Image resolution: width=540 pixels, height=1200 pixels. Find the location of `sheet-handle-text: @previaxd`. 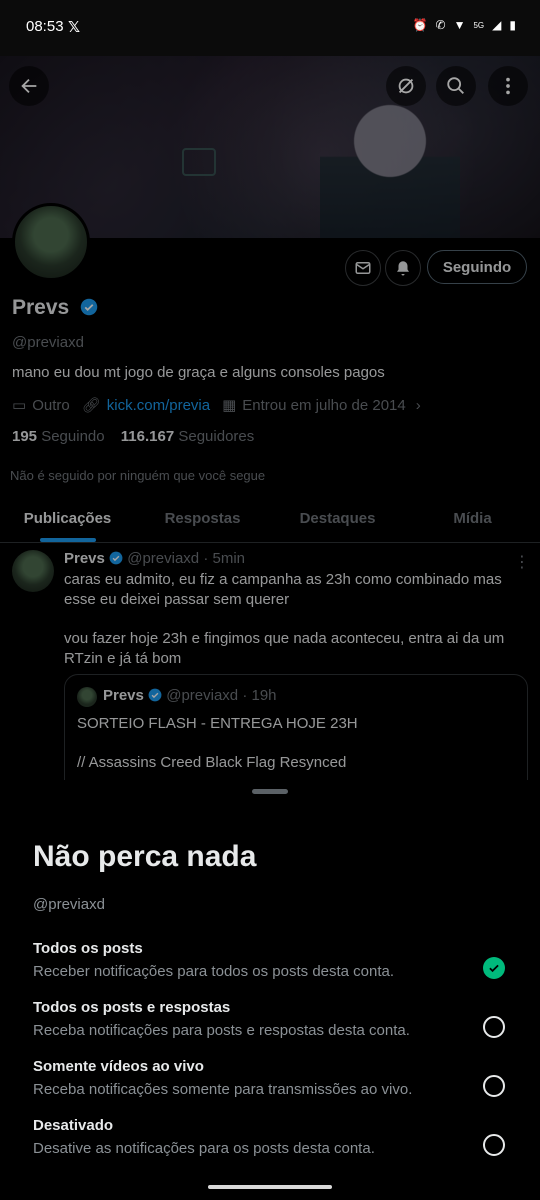

sheet-handle-text: @previaxd is located at coordinates (69, 904).